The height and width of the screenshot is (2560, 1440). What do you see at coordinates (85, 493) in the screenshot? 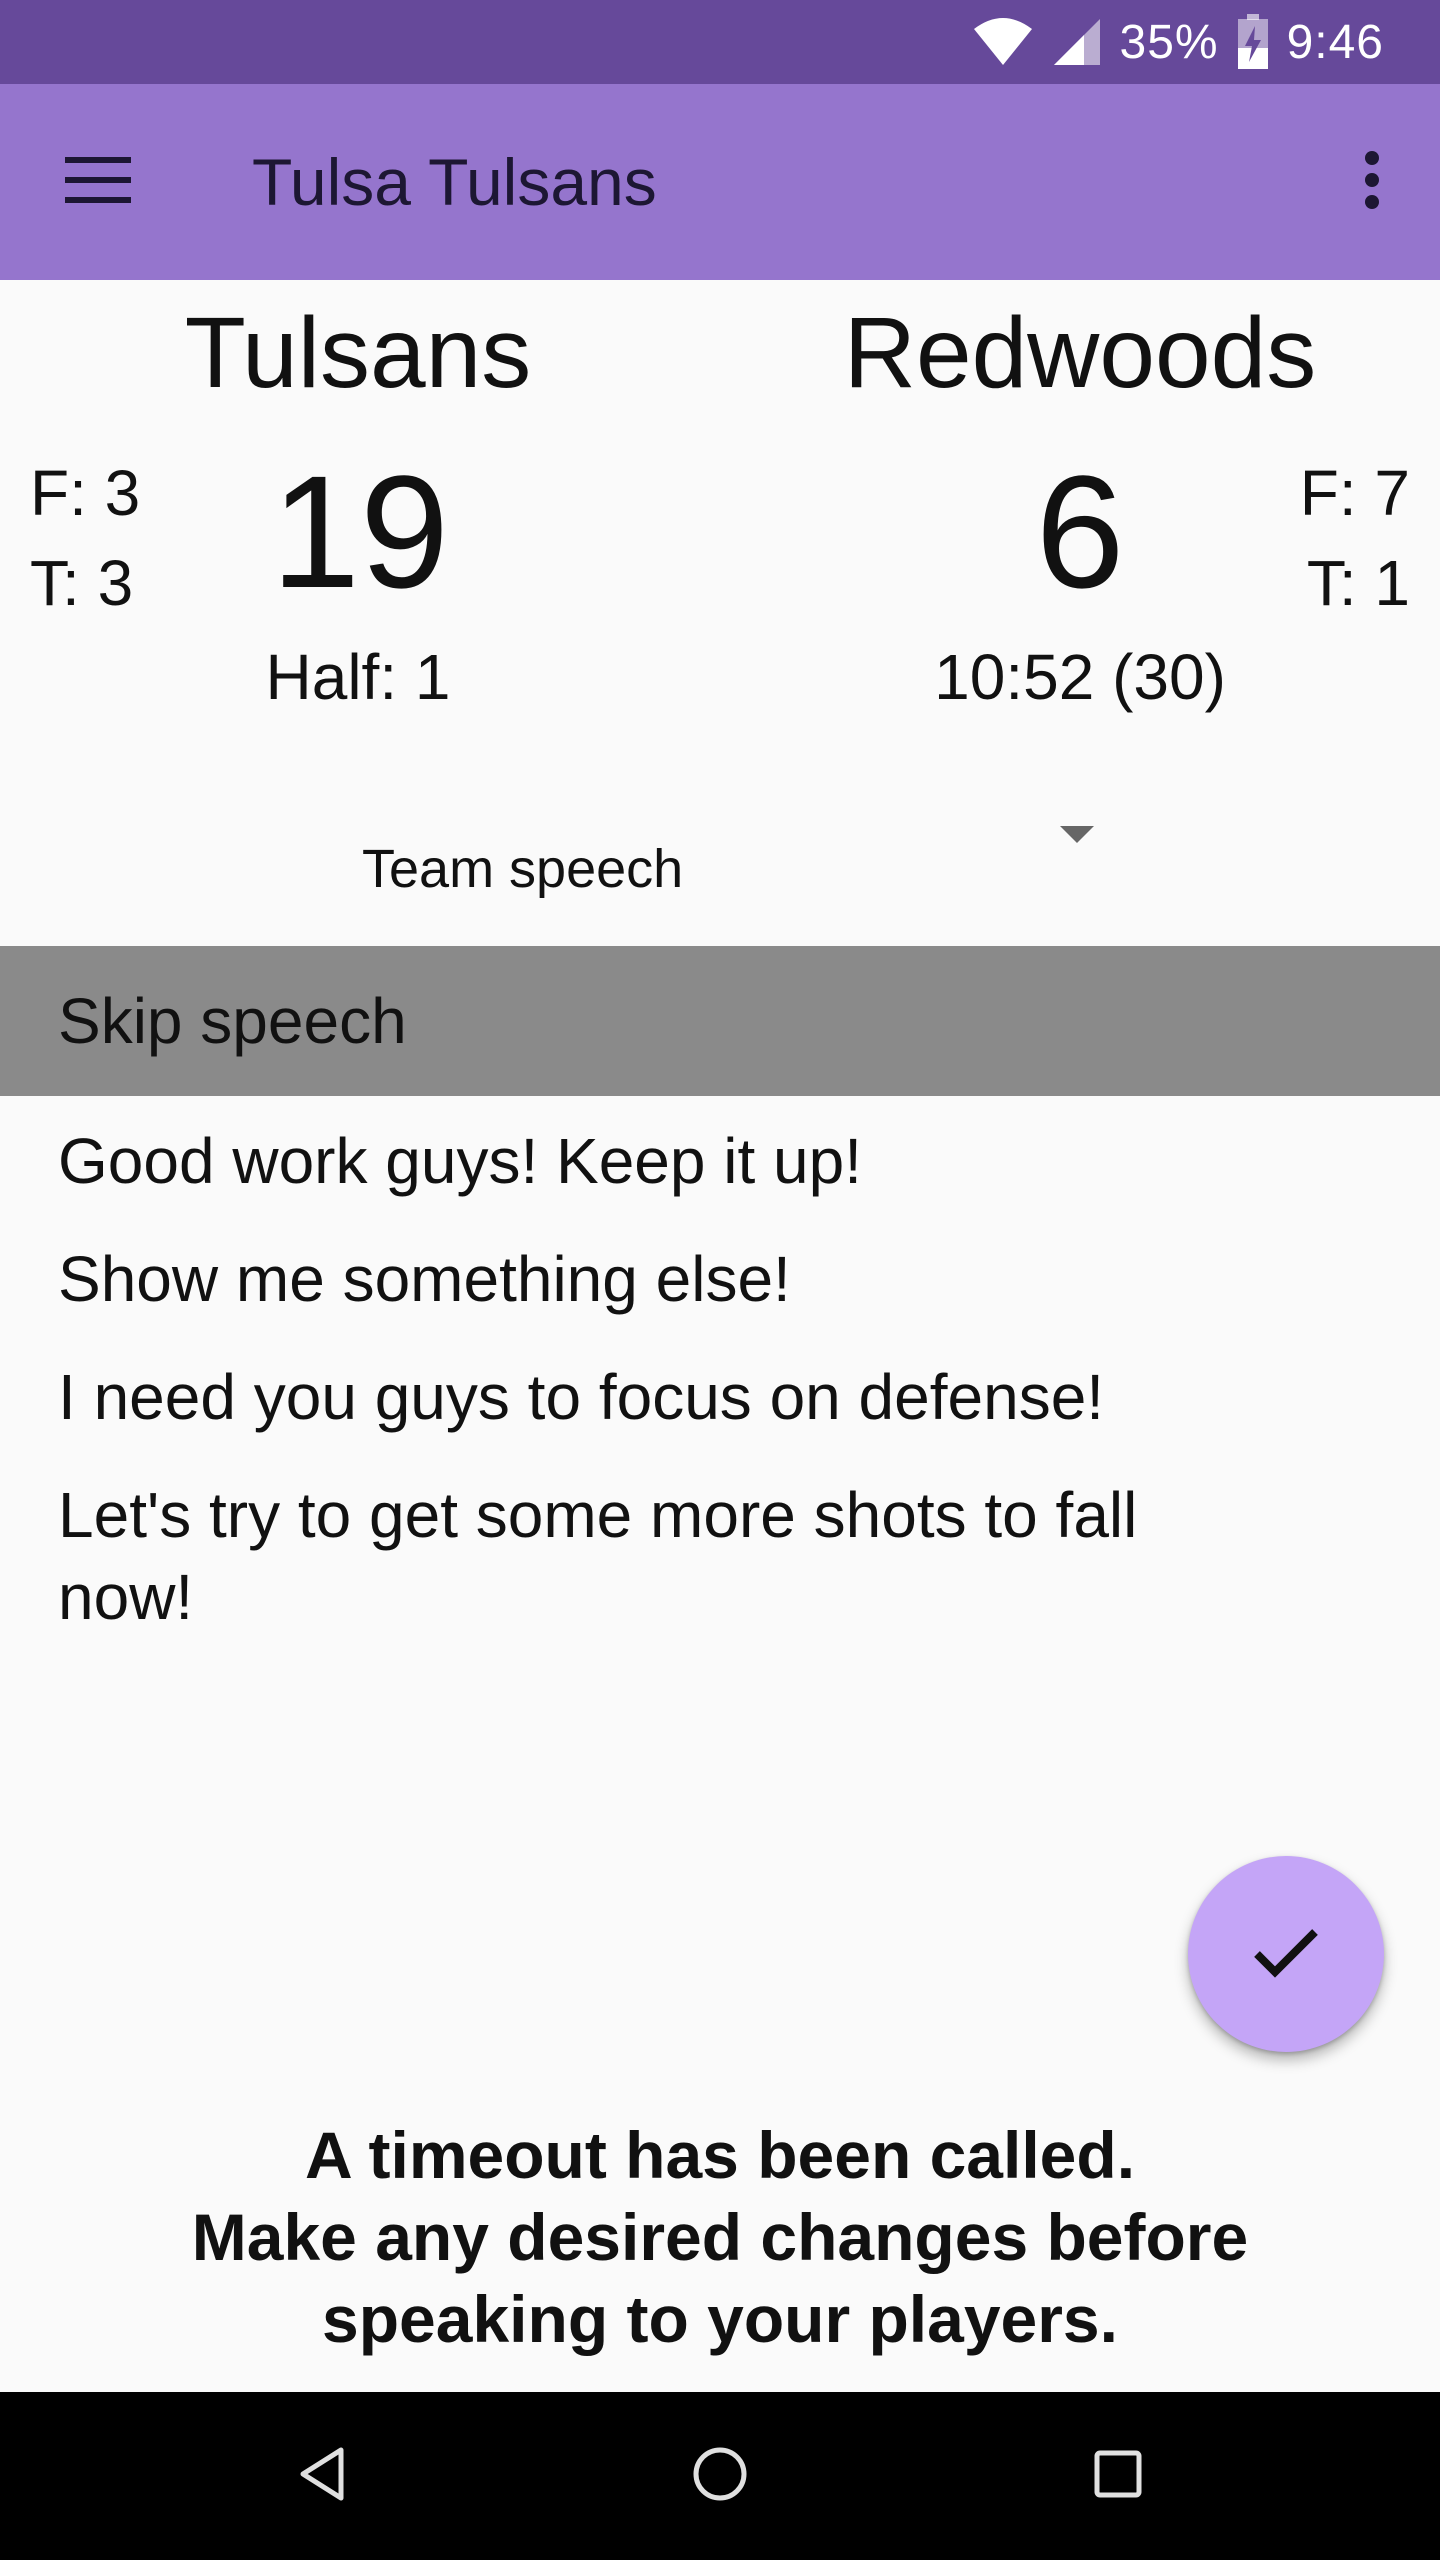
I see `home-fouls: F: 3` at bounding box center [85, 493].